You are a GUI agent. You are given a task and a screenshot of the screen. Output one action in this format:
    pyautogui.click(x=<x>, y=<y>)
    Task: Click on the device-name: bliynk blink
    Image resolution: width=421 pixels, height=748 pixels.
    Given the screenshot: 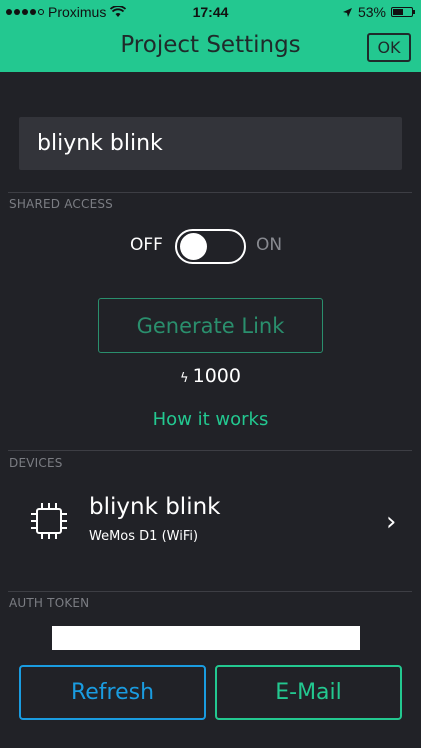 What is the action you would take?
    pyautogui.click(x=155, y=507)
    